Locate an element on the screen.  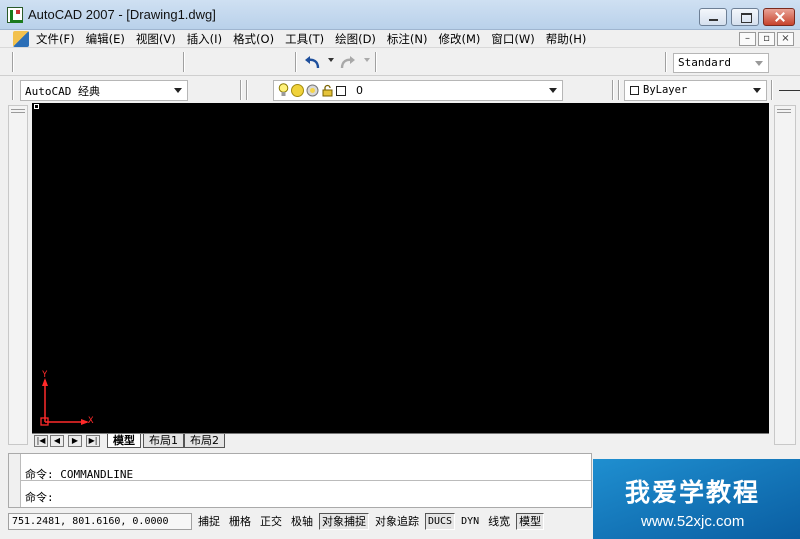
prev-tab-button: ◀ is located at coordinates (57, 441).